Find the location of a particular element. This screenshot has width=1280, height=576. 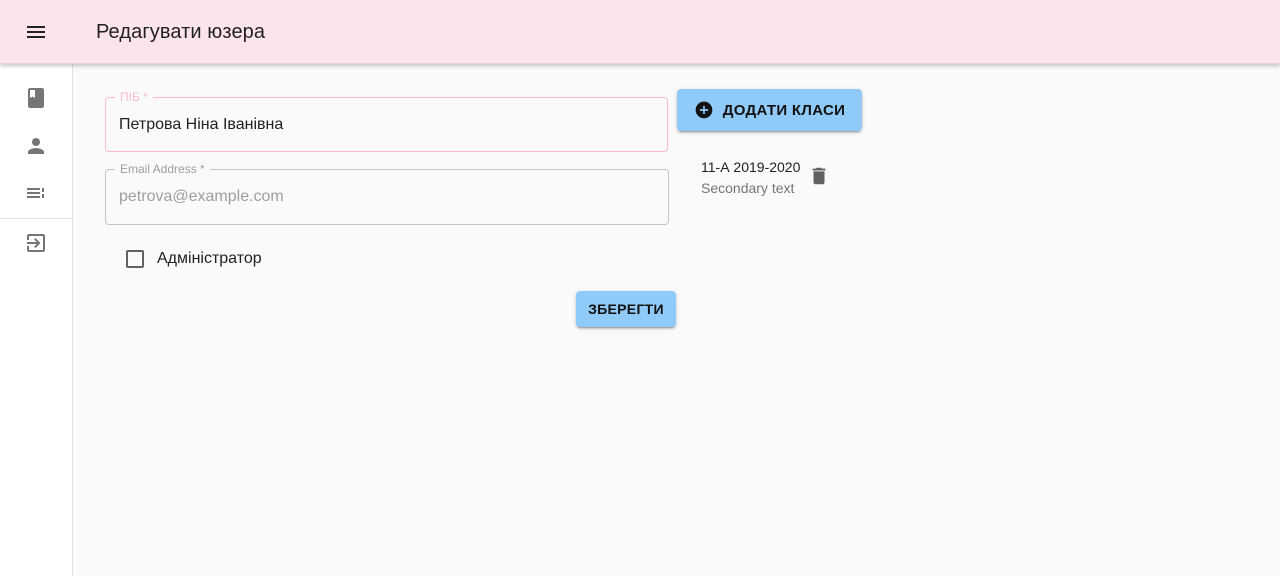

name-input is located at coordinates (386, 124).